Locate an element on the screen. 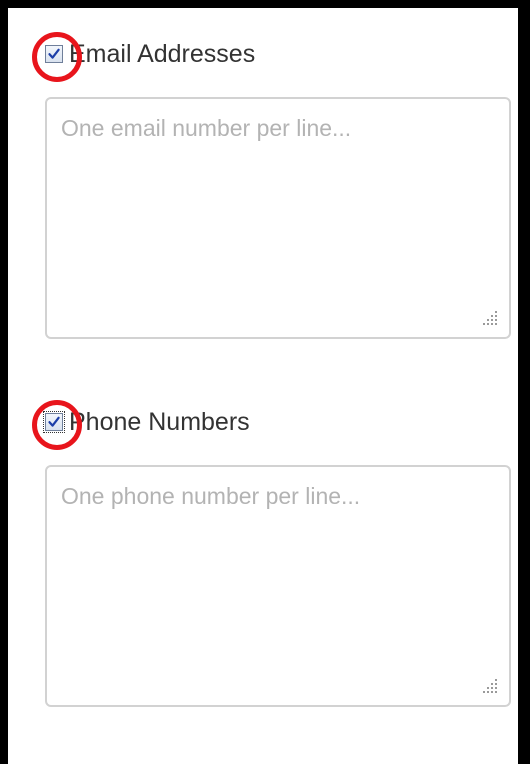  email-addresses-checkbox is located at coordinates (57, 57).